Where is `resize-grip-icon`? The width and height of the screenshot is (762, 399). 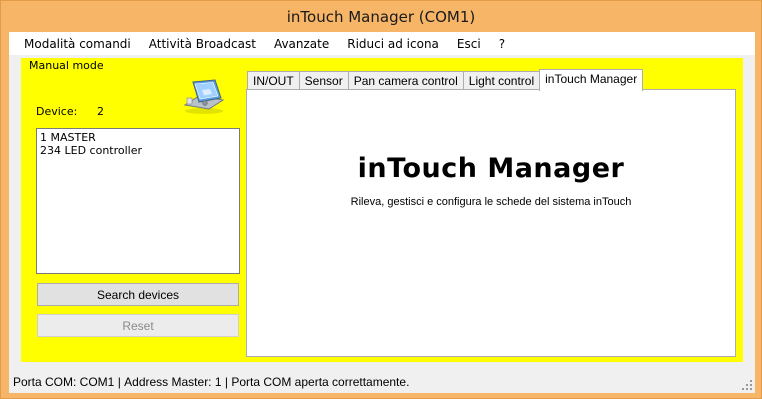 resize-grip-icon is located at coordinates (747, 385).